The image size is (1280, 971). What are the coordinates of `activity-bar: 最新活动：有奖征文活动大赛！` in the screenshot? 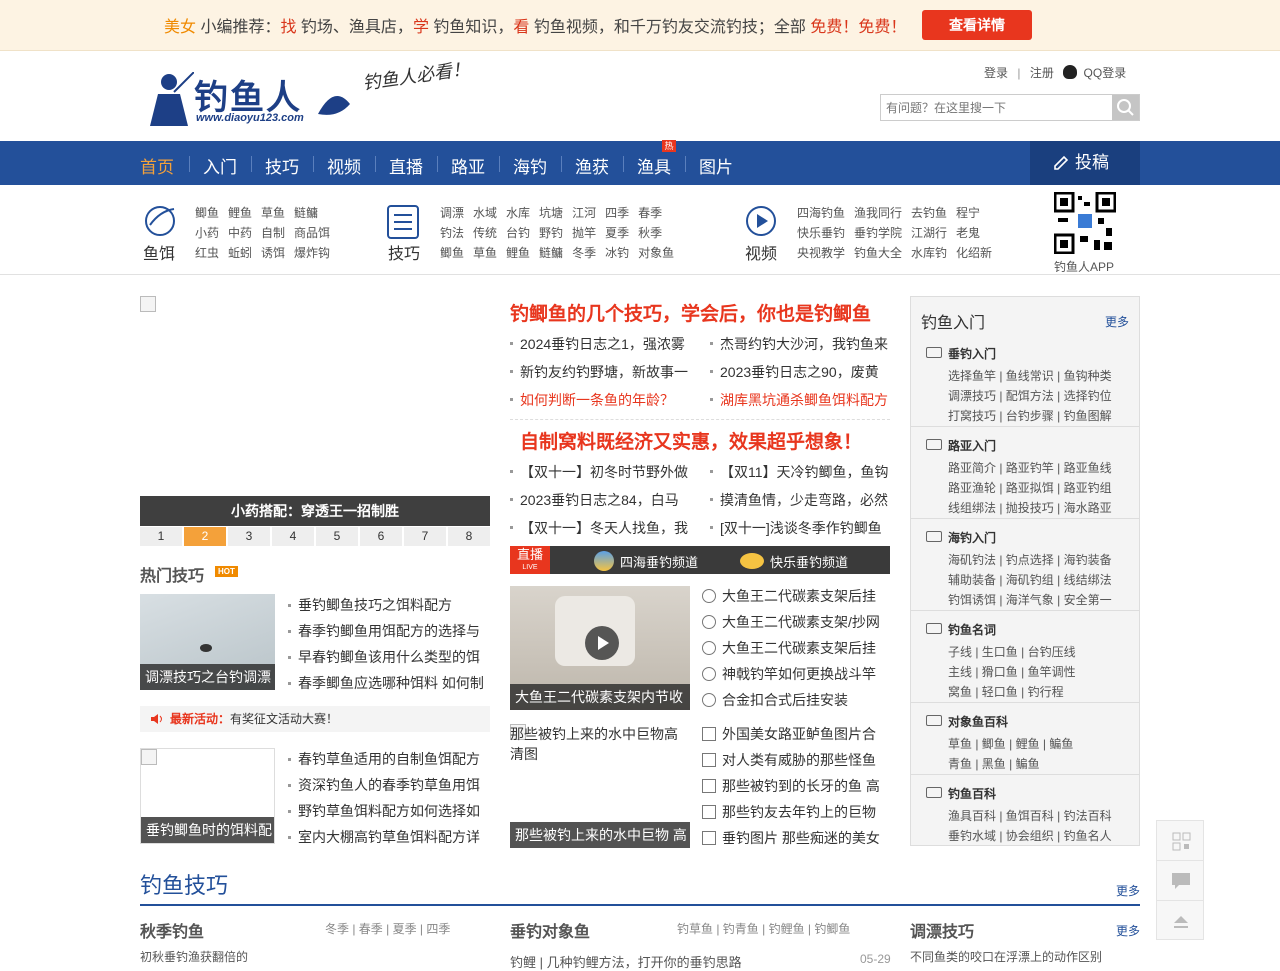 It's located at (315, 719).